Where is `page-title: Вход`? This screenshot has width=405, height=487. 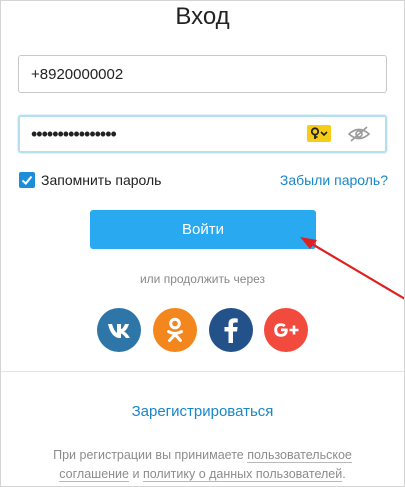 page-title: Вход is located at coordinates (202, 16).